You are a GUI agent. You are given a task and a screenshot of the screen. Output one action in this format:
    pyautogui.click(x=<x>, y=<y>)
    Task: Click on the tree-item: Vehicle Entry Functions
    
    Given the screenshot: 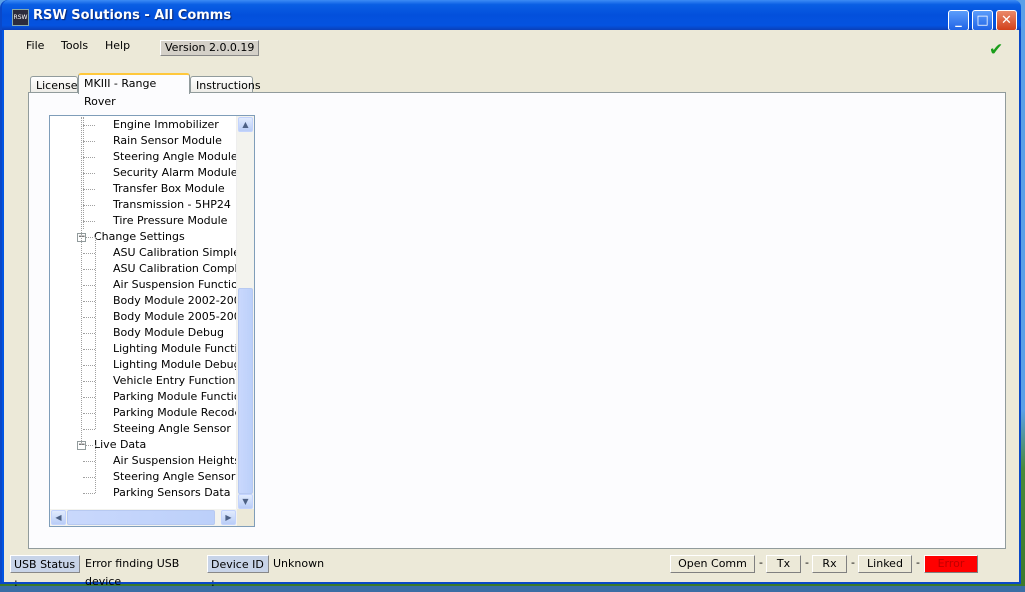 What is the action you would take?
    pyautogui.click(x=175, y=381)
    